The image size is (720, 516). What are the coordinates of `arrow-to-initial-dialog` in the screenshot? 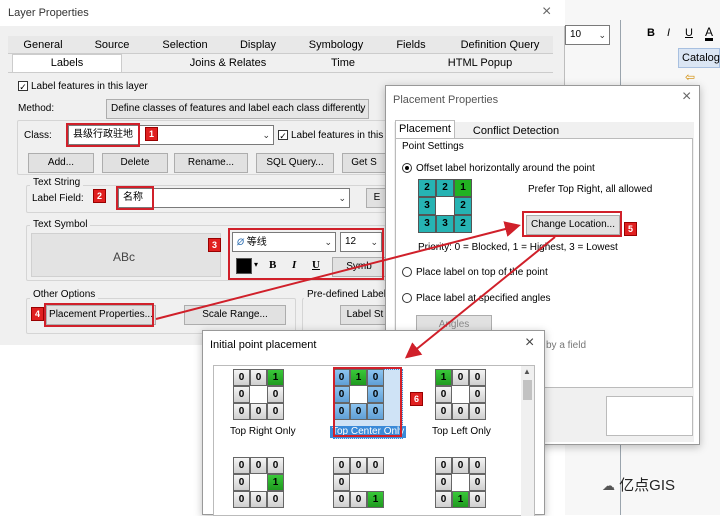 It's located at (480, 297).